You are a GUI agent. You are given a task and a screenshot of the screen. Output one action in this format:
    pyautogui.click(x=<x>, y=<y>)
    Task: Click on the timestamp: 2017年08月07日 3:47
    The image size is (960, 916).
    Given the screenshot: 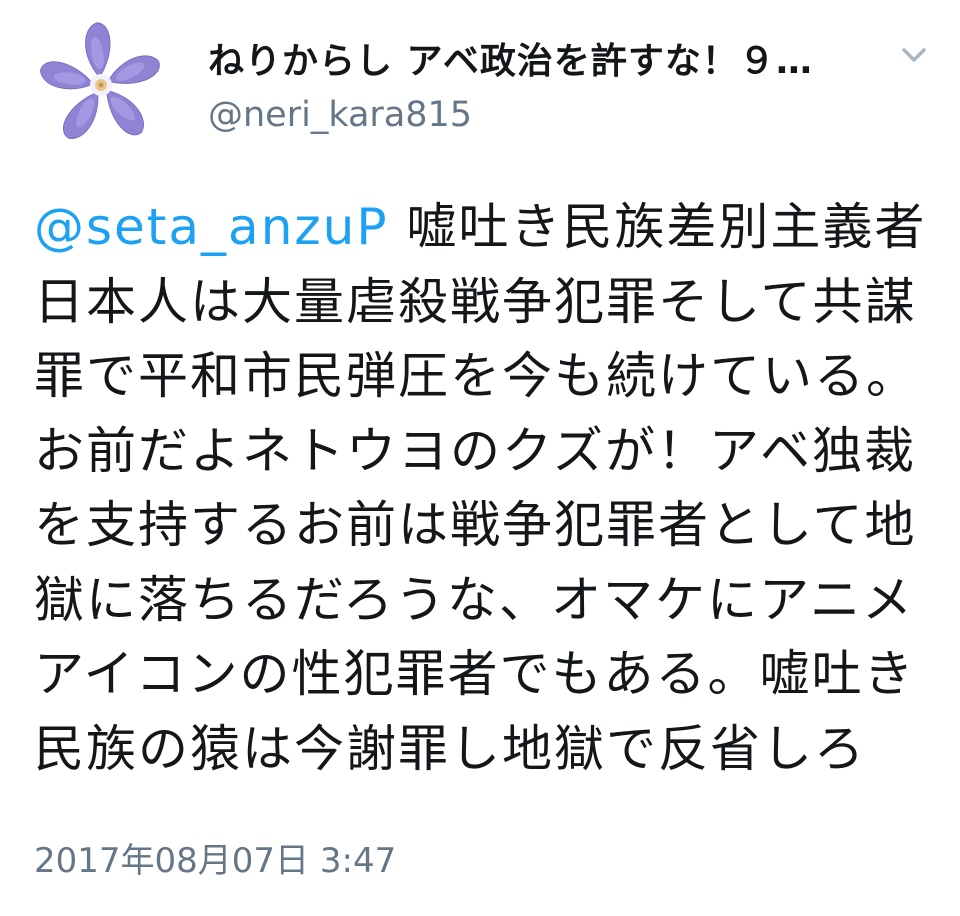 What is the action you would take?
    pyautogui.click(x=215, y=861)
    